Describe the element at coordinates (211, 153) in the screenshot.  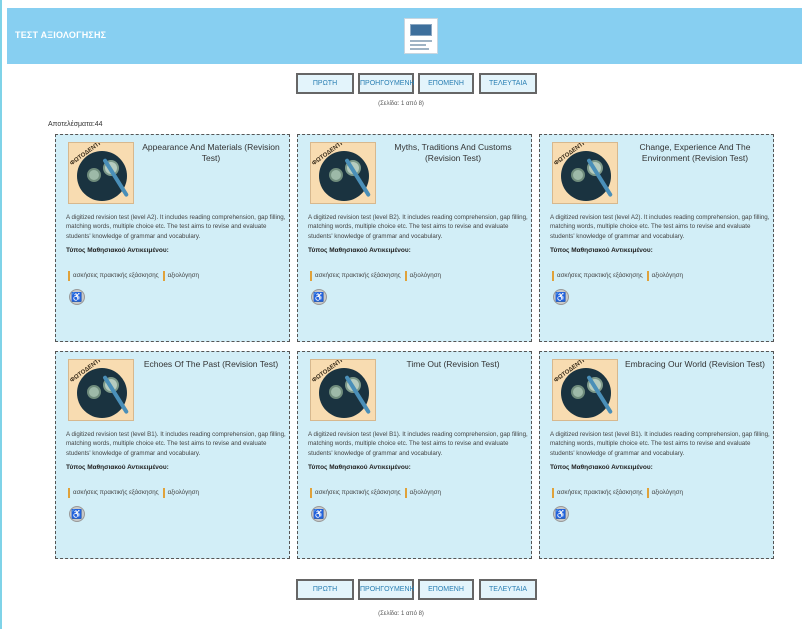
I see `card-title: Appearance And Materials (Revision Test)` at that location.